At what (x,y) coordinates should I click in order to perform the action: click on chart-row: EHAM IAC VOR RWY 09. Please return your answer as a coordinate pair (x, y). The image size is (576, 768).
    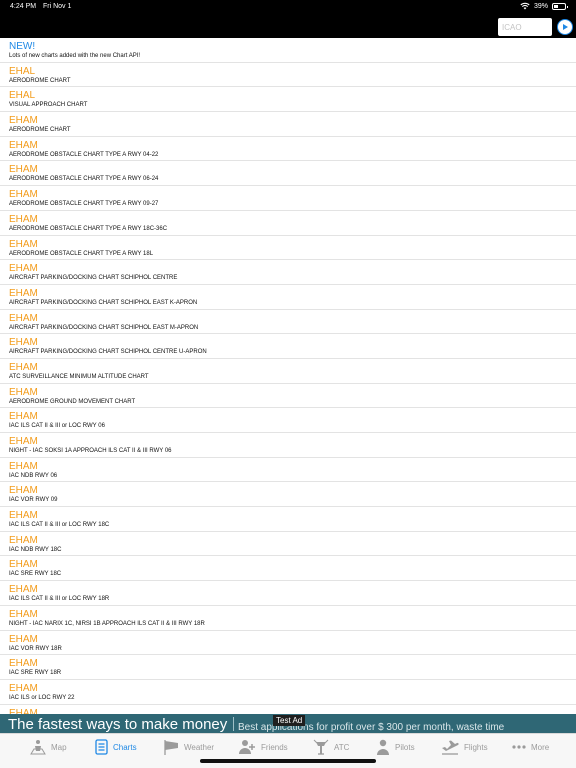
    Looking at the image, I should click on (288, 495).